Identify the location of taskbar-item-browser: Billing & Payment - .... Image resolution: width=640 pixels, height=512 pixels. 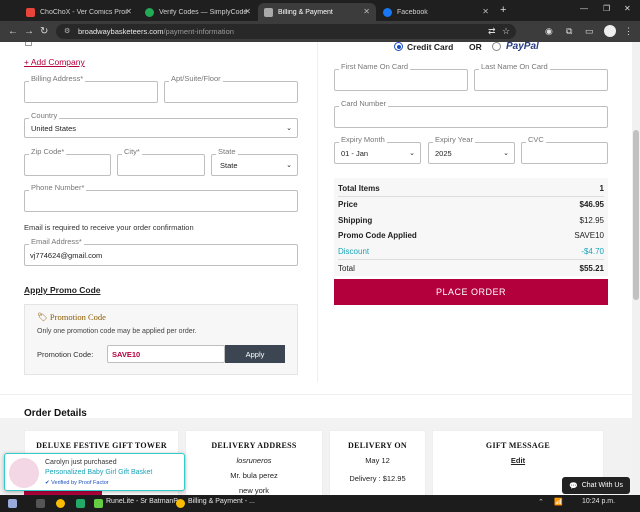
(221, 501).